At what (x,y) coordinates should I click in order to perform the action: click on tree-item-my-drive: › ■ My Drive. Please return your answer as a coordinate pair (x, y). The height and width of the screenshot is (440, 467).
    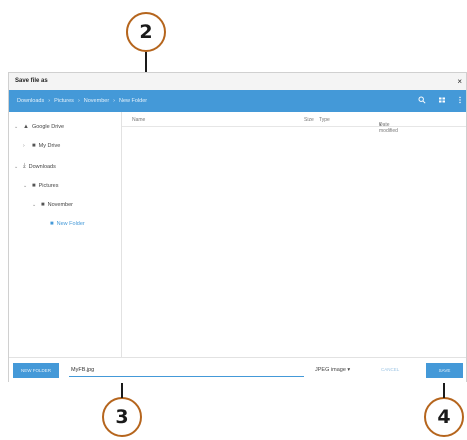
    Looking at the image, I should click on (41, 146).